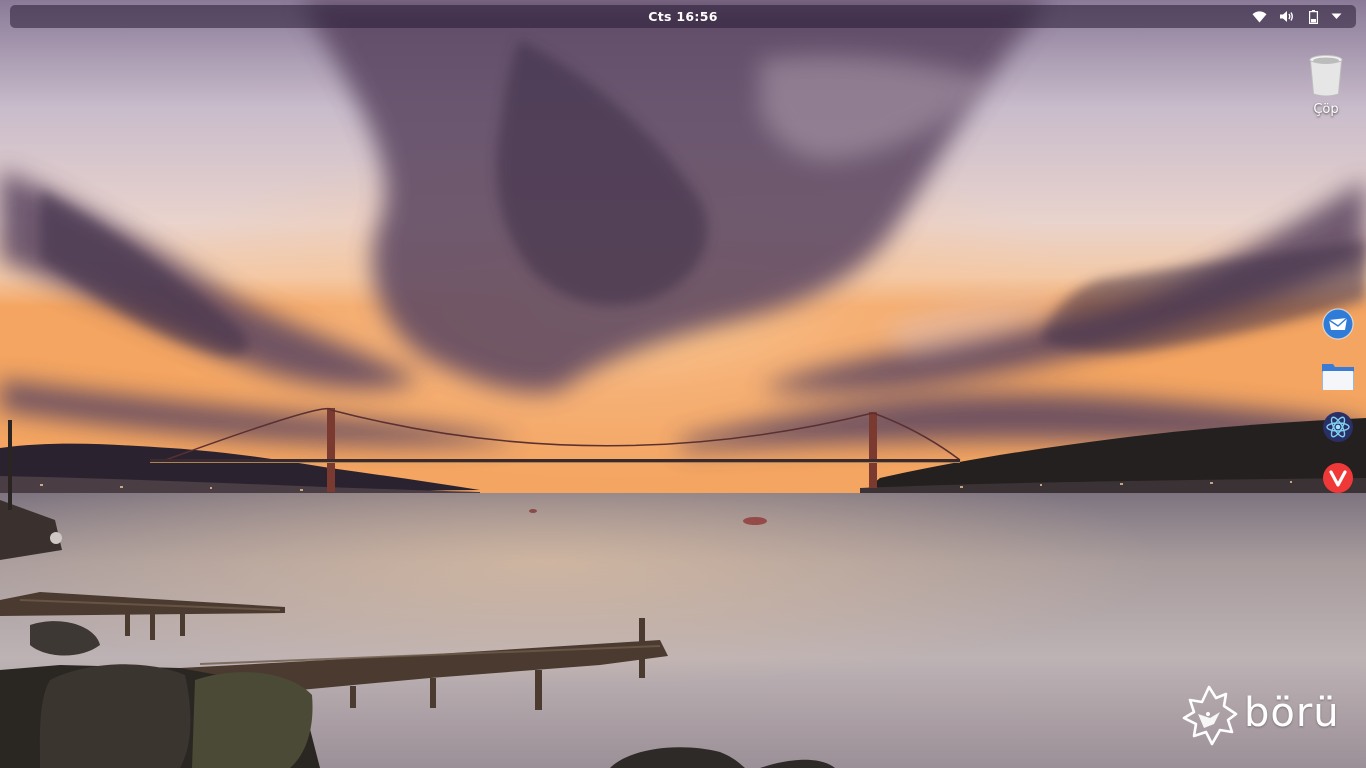 This screenshot has height=768, width=1366. I want to click on dock-vivaldi-browser, so click(1338, 478).